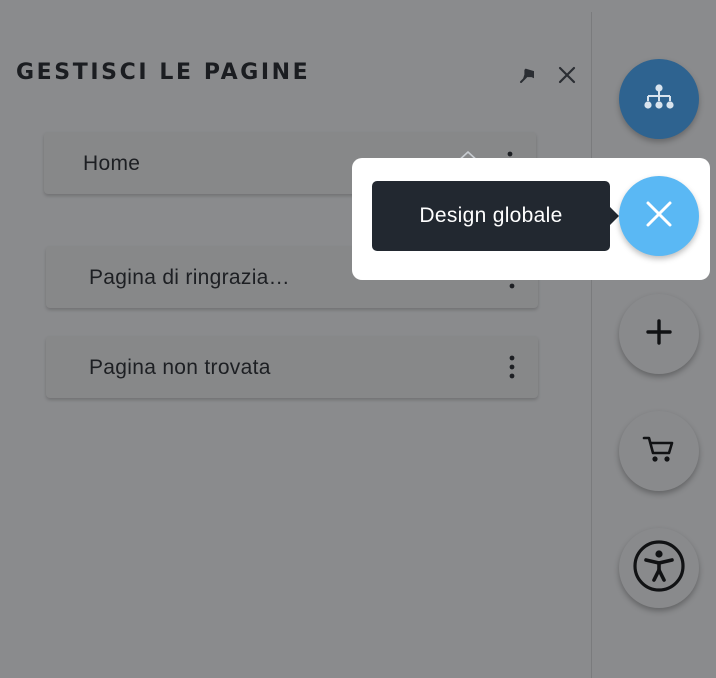 The height and width of the screenshot is (678, 716). I want to click on close-icon, so click(567, 75).